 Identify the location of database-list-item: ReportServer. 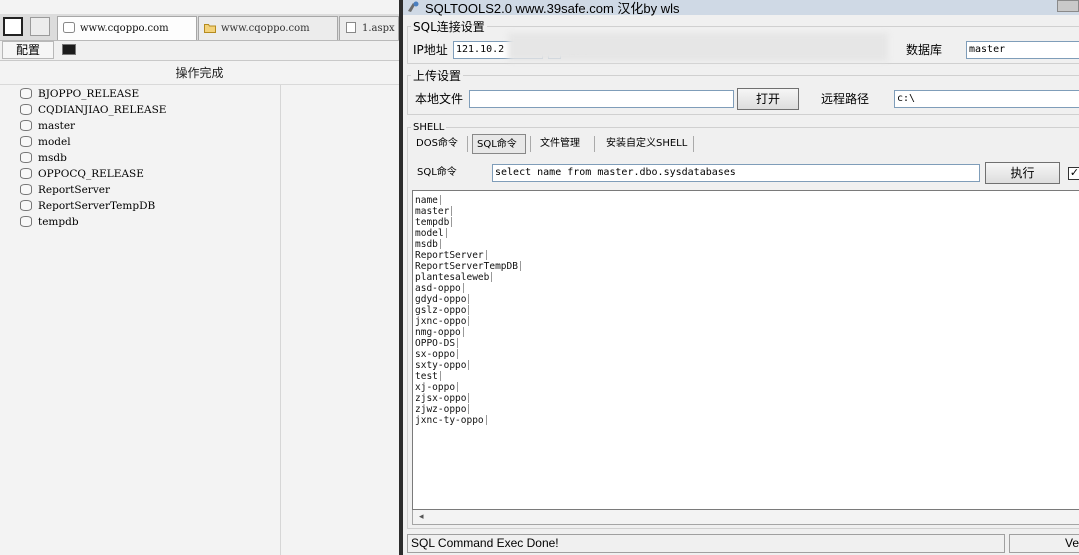
(65, 190).